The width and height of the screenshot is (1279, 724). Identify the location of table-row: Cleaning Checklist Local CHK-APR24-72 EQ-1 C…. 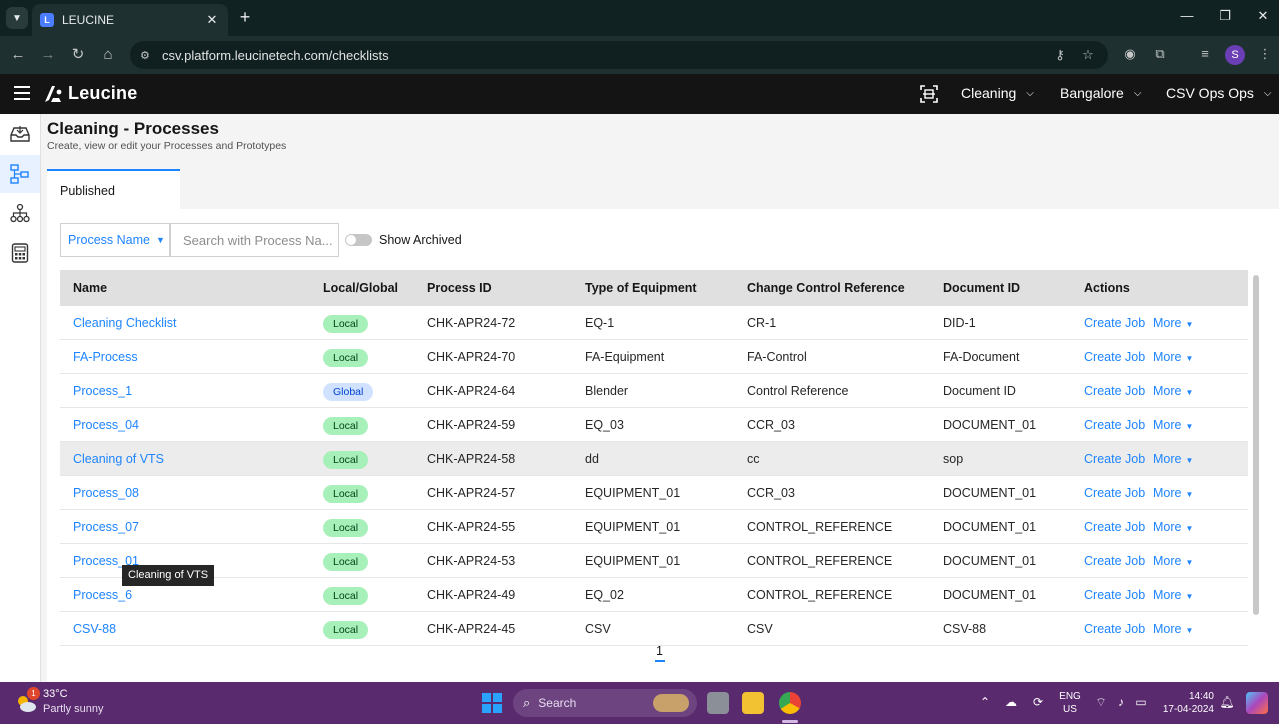
(654, 323).